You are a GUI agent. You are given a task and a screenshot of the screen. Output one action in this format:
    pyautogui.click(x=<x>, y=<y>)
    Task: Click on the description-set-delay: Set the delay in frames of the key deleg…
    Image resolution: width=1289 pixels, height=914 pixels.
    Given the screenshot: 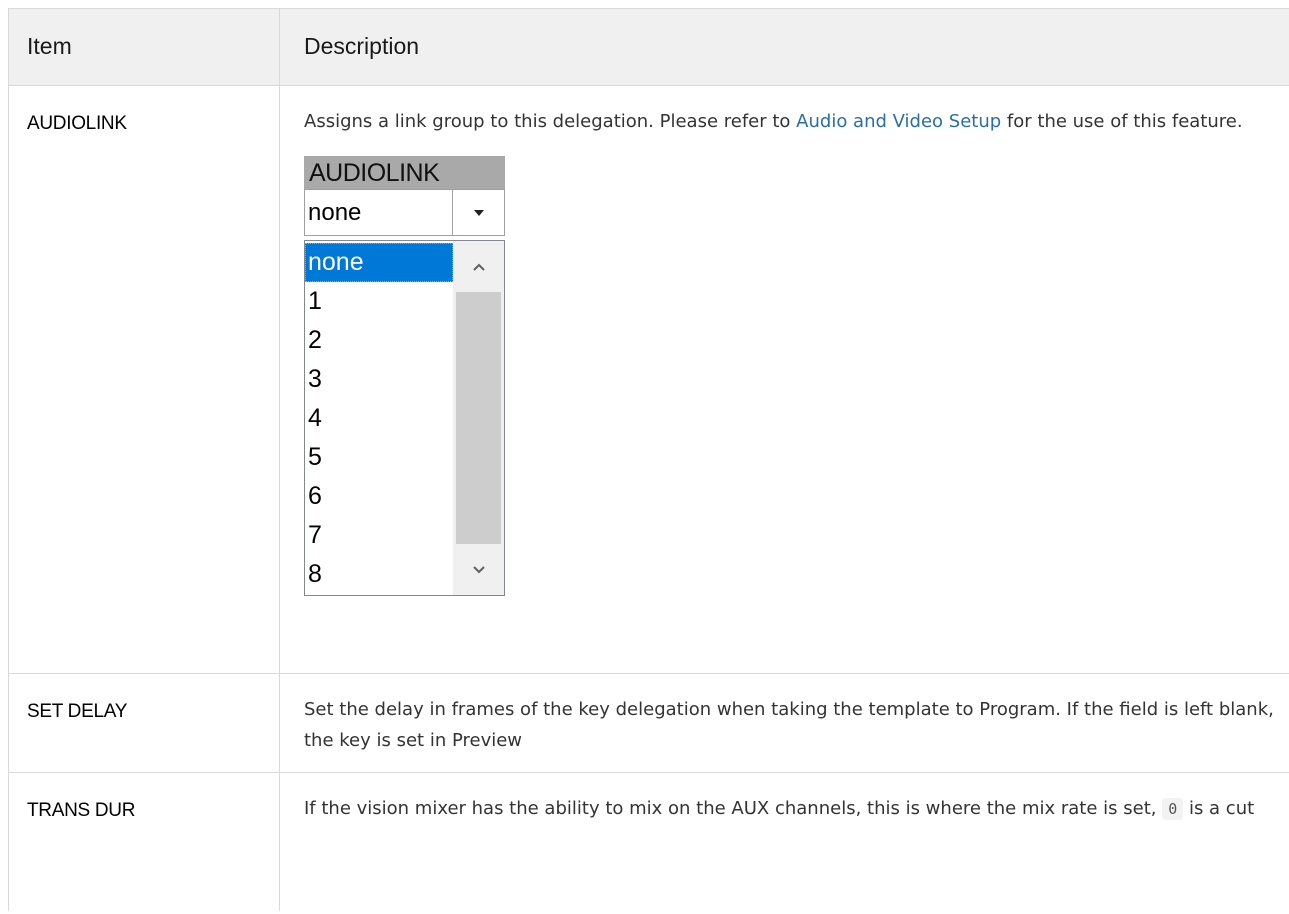 What is the action you would take?
    pyautogui.click(x=784, y=723)
    